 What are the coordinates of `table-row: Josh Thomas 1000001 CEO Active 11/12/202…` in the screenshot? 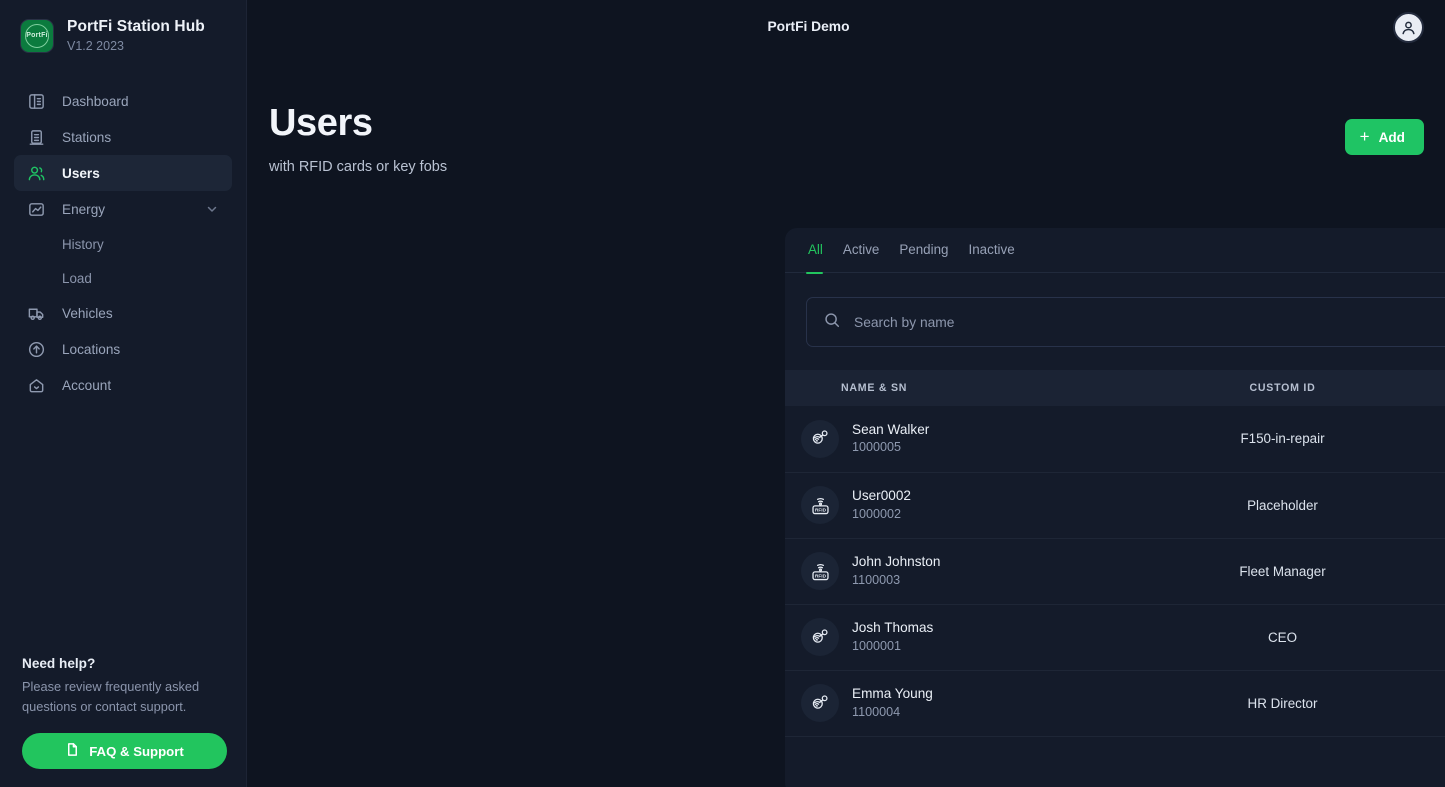 It's located at (1115, 637).